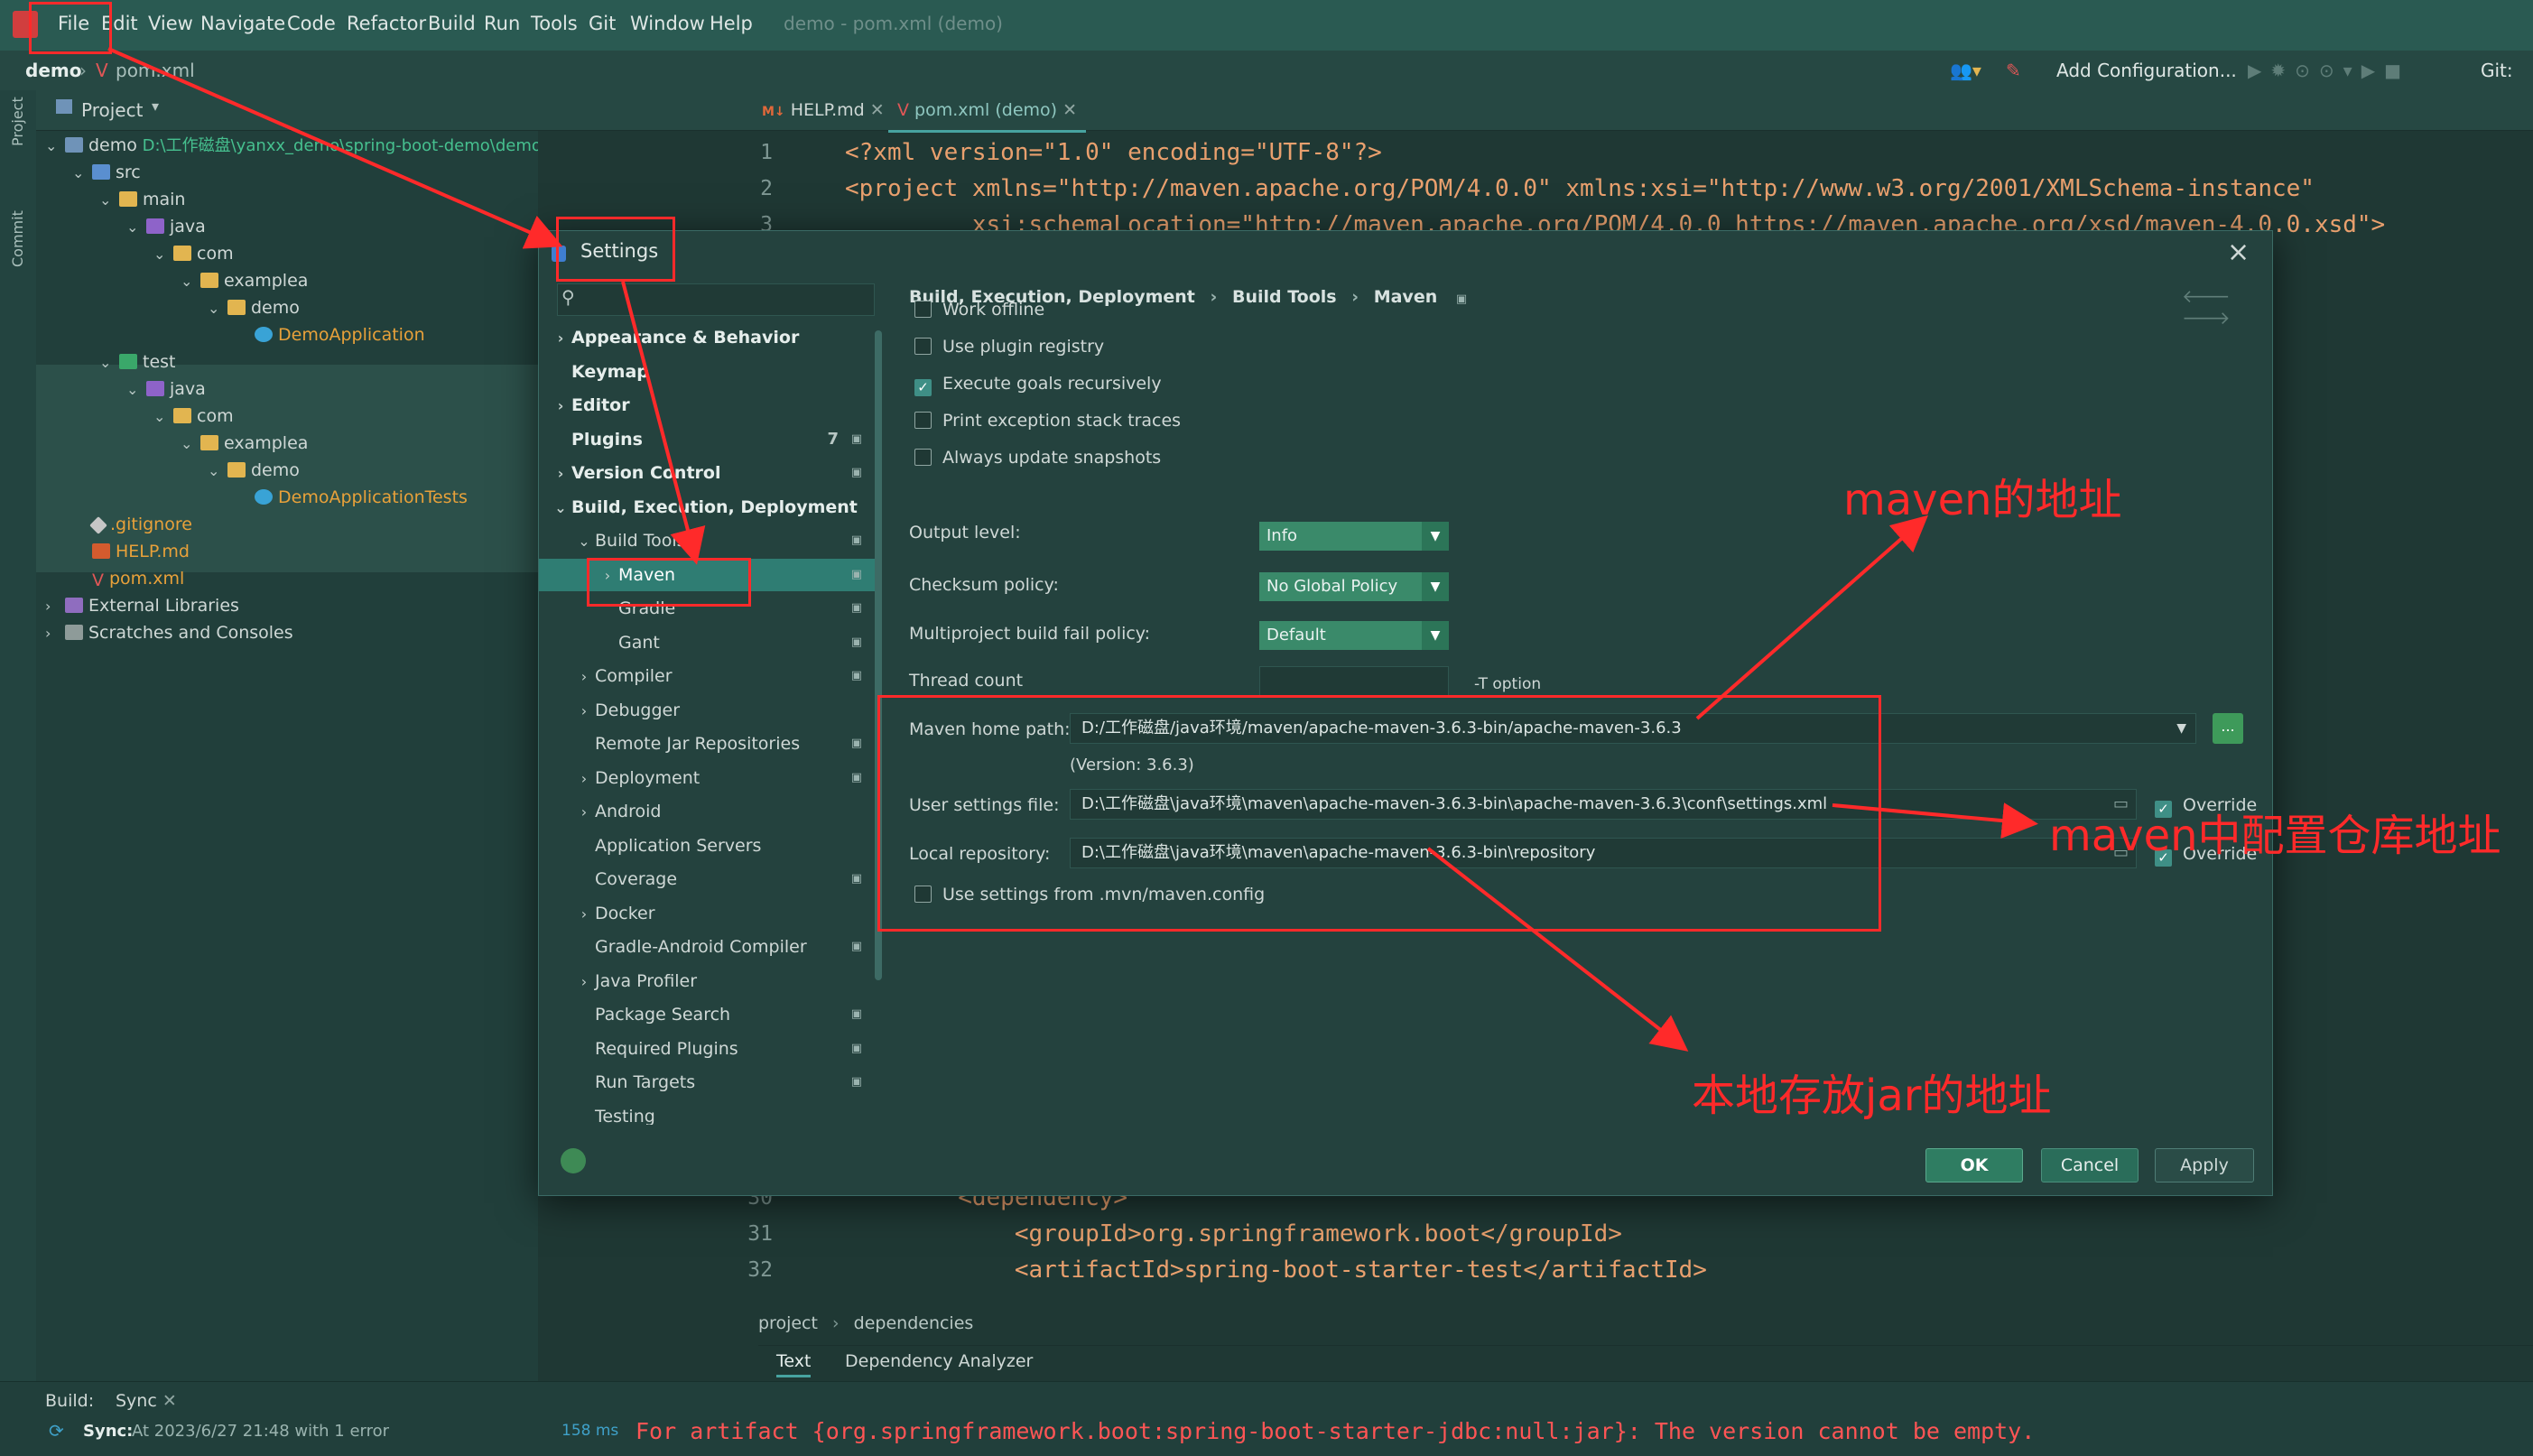 Image resolution: width=2533 pixels, height=1456 pixels. What do you see at coordinates (452, 24) in the screenshot?
I see `menu-build: Build` at bounding box center [452, 24].